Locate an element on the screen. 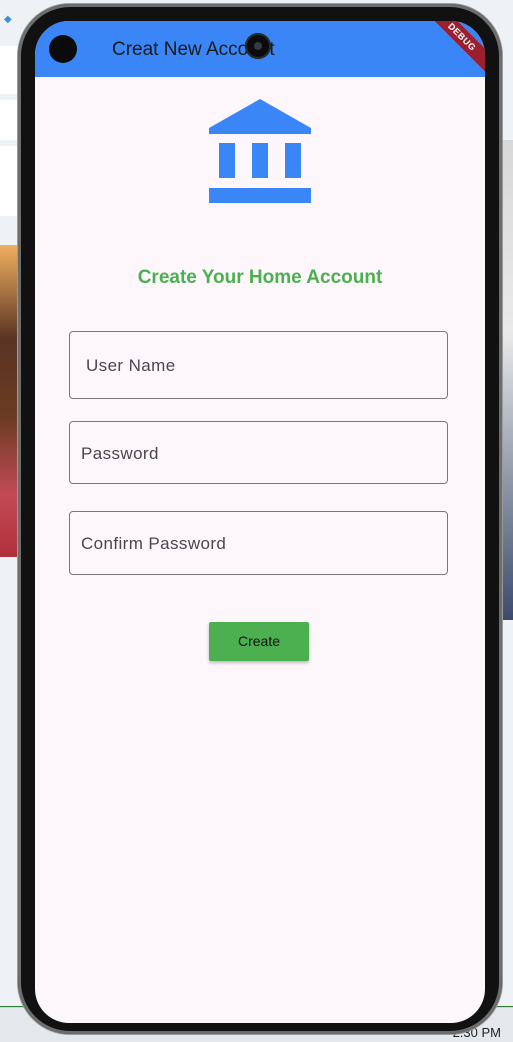 The width and height of the screenshot is (513, 1042). confirm-password-field: Confirm Password is located at coordinates (258, 543).